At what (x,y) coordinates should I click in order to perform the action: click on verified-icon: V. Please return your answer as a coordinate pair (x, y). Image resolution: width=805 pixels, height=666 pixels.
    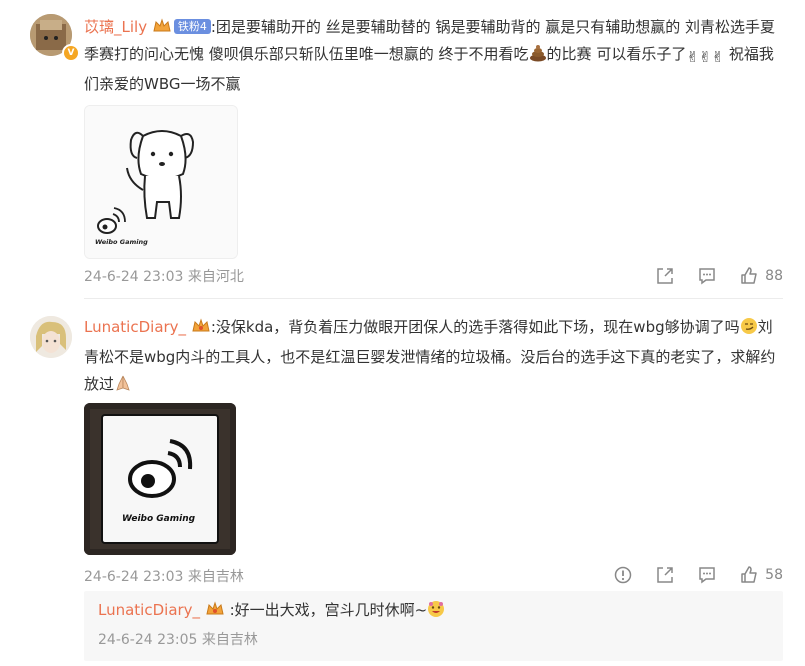
    Looking at the image, I should click on (71, 53).